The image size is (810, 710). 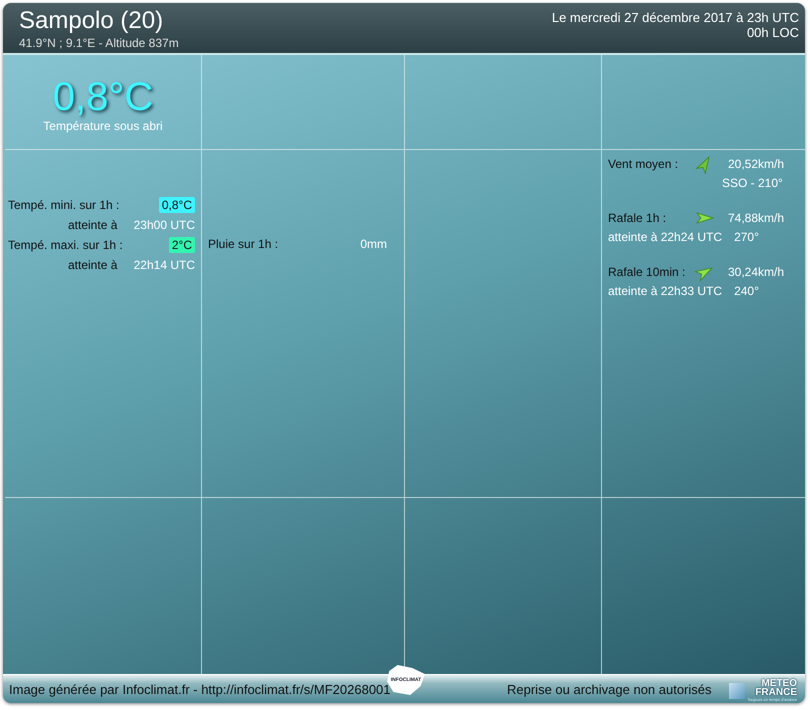 What do you see at coordinates (103, 126) in the screenshot?
I see `temperature-label: Température sous abri` at bounding box center [103, 126].